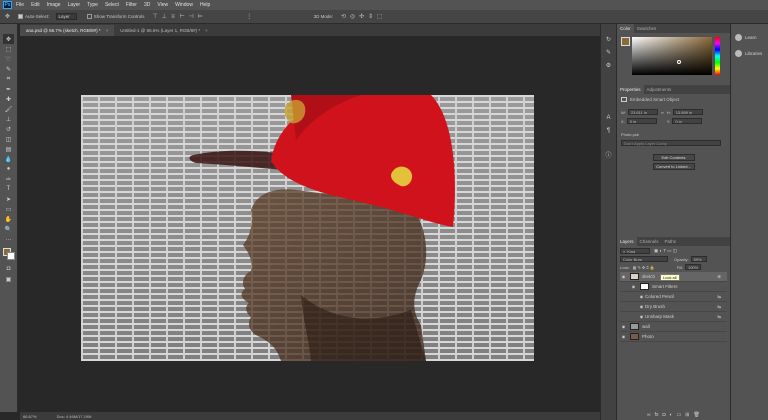 The height and width of the screenshot is (420, 768). I want to click on layer-row-wall: ◉ wall, so click(673, 327).